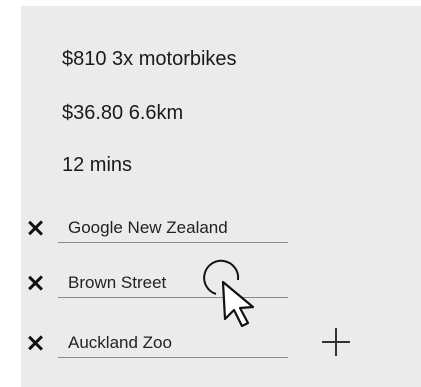 This screenshot has width=421, height=387. I want to click on stop-input: Google New Zealand, so click(173, 226).